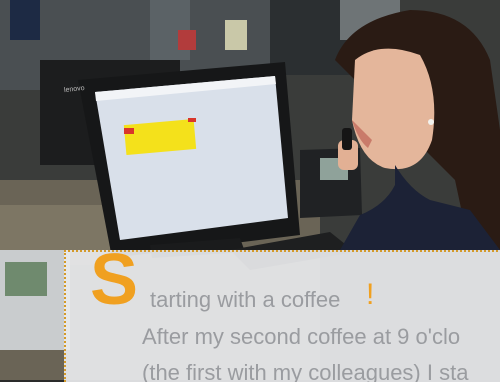 This screenshot has width=500, height=382. What do you see at coordinates (245, 299) in the screenshot?
I see `caption-title: tarting with a coffee` at bounding box center [245, 299].